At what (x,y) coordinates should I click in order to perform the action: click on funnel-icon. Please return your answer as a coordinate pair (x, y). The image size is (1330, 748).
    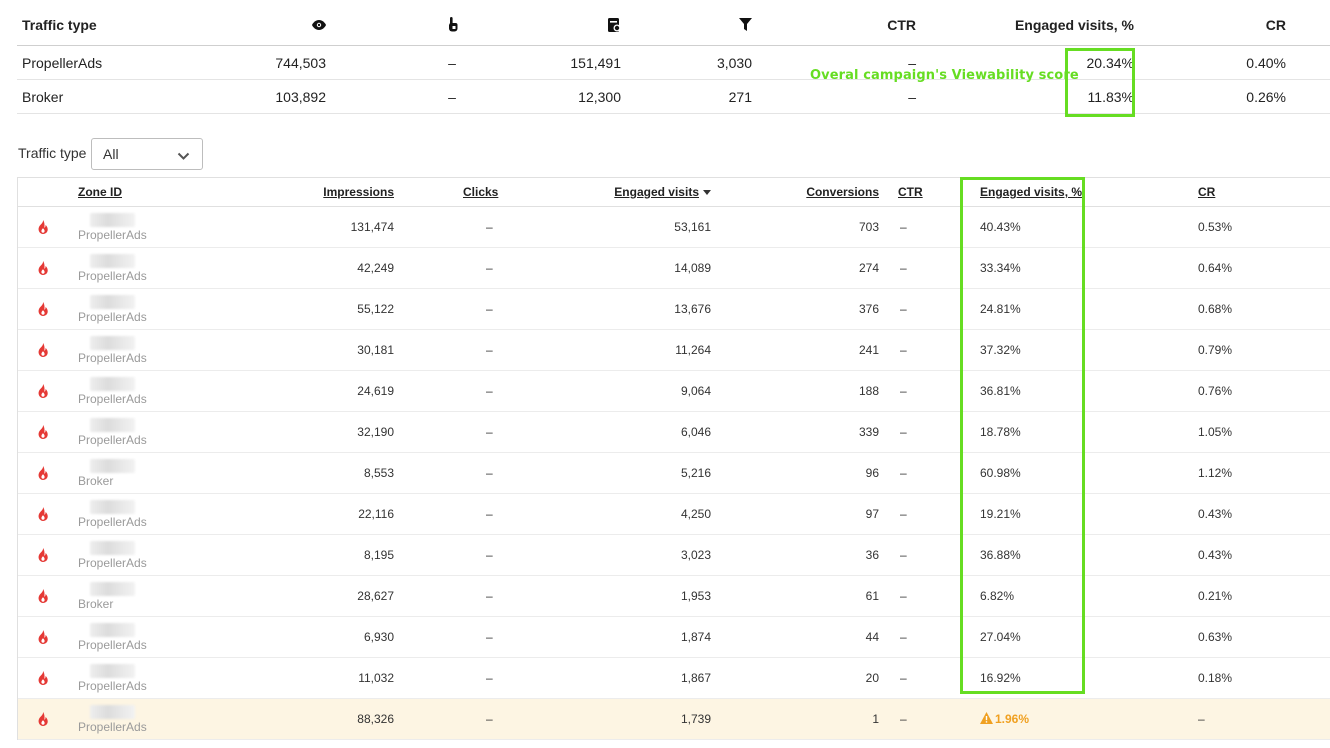
    Looking at the image, I should click on (745, 22).